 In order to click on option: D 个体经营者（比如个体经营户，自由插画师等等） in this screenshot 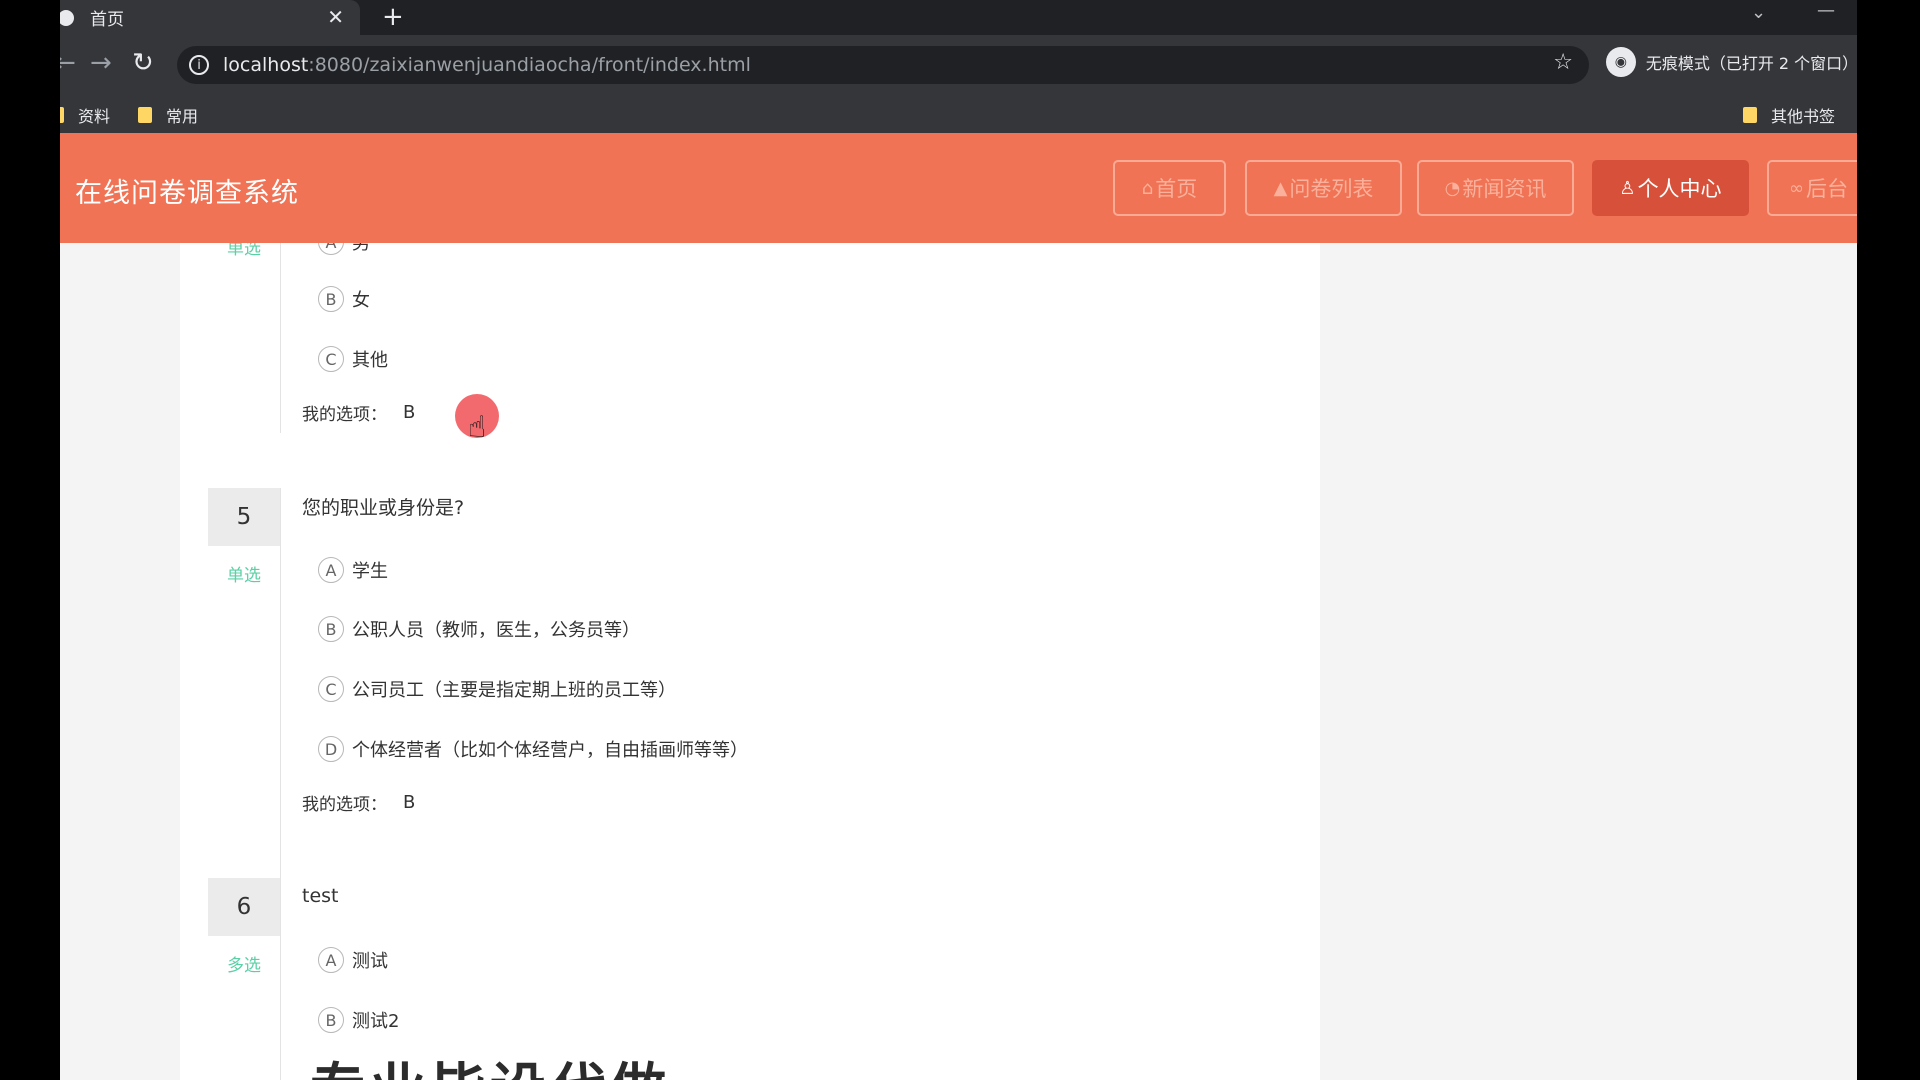, I will do `click(533, 749)`.